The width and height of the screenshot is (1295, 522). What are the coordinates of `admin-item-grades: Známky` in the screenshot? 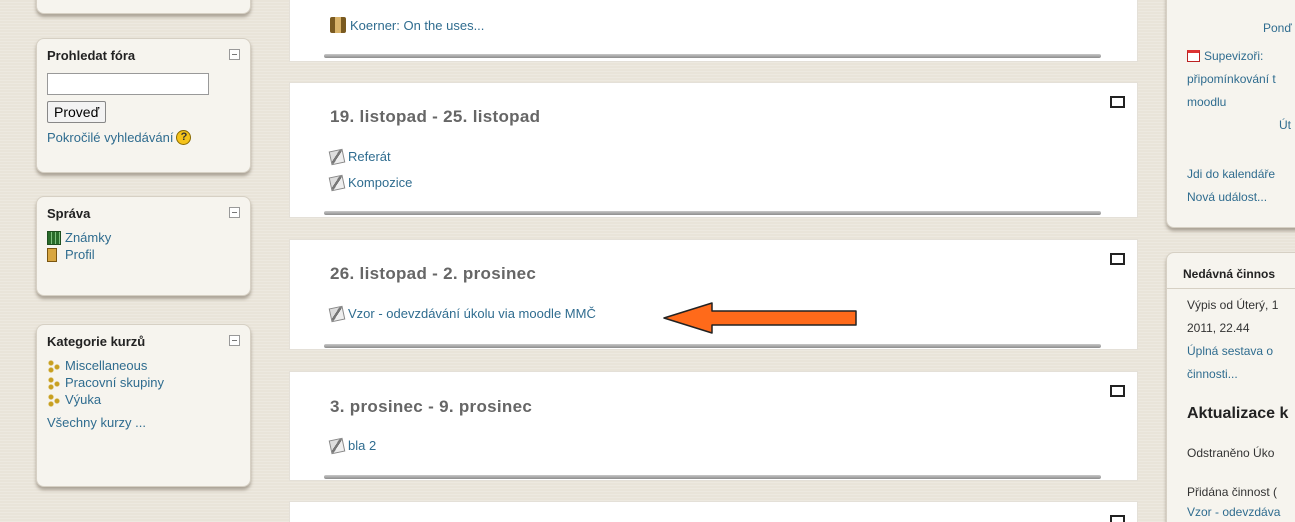 It's located at (143, 237).